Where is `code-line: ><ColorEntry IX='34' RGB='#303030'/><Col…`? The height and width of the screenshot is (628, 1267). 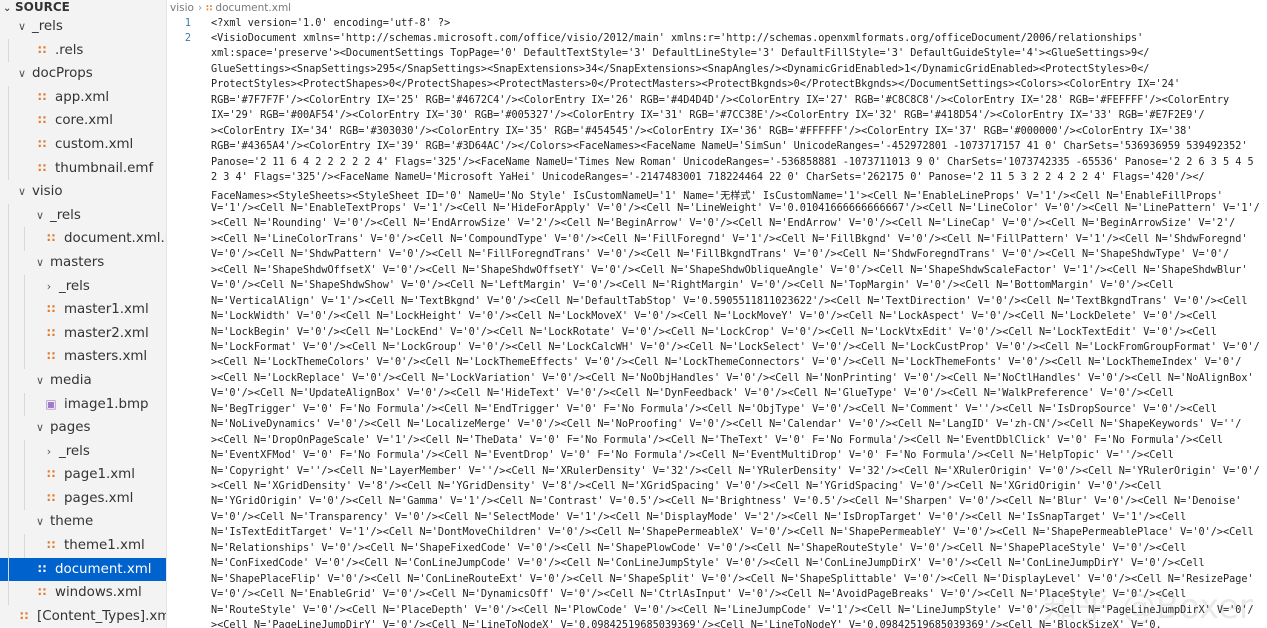 code-line: ><ColorEntry IX='34' RGB='#303030'/><Col… is located at coordinates (702, 131).